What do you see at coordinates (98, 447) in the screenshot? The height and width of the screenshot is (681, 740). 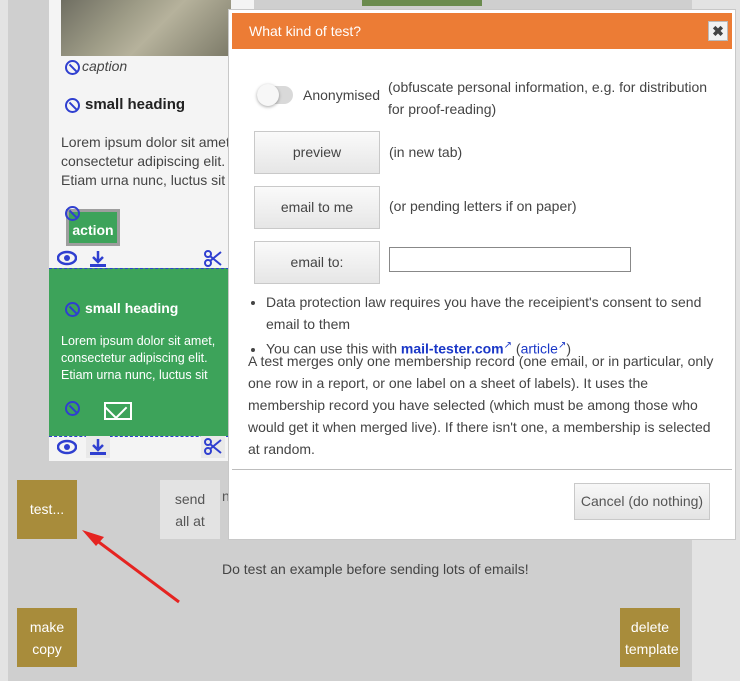 I see `download-icon` at bounding box center [98, 447].